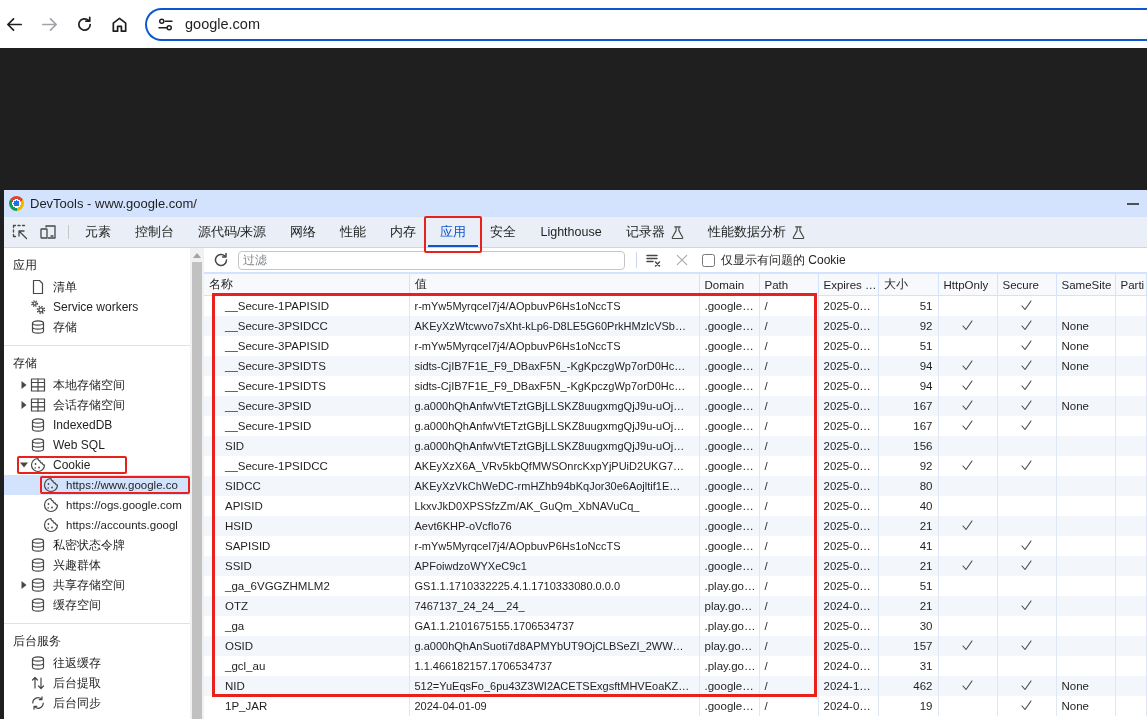  I want to click on panel-tab: 安全, so click(503, 232).